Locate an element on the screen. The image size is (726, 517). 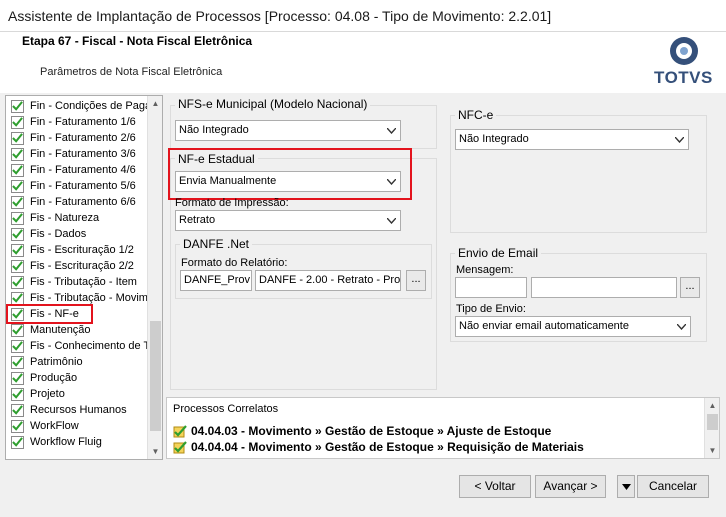
tree-item-label: Fin - Faturamento 2/6 is located at coordinates (83, 138).